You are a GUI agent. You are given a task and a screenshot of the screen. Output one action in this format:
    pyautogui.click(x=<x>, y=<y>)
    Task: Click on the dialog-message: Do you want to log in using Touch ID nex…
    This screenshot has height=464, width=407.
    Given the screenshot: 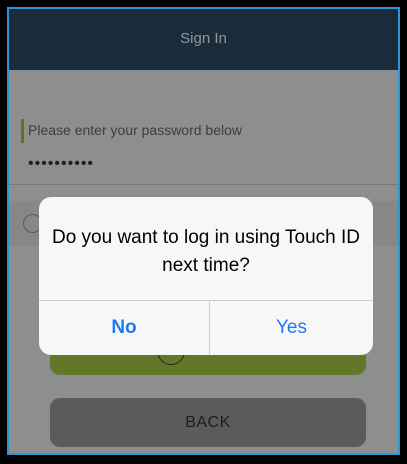 What is the action you would take?
    pyautogui.click(x=206, y=251)
    